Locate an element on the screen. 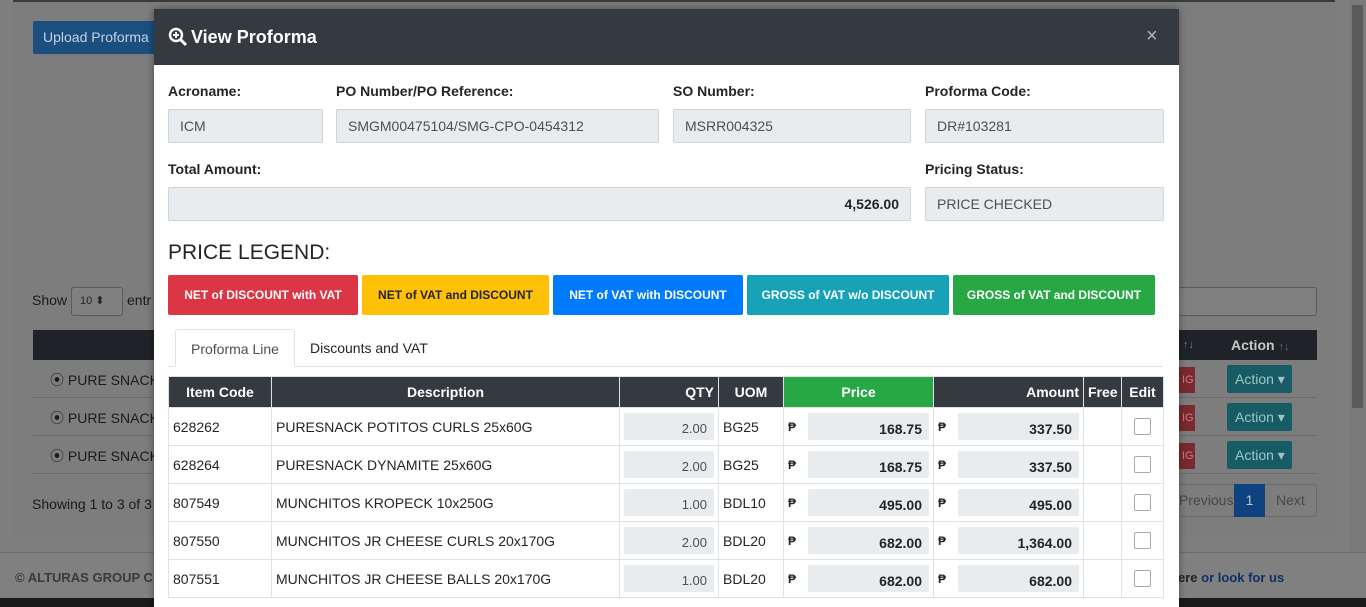 Image resolution: width=1366 pixels, height=607 pixels. amount-field: 1,364.00 is located at coordinates (1018, 540).